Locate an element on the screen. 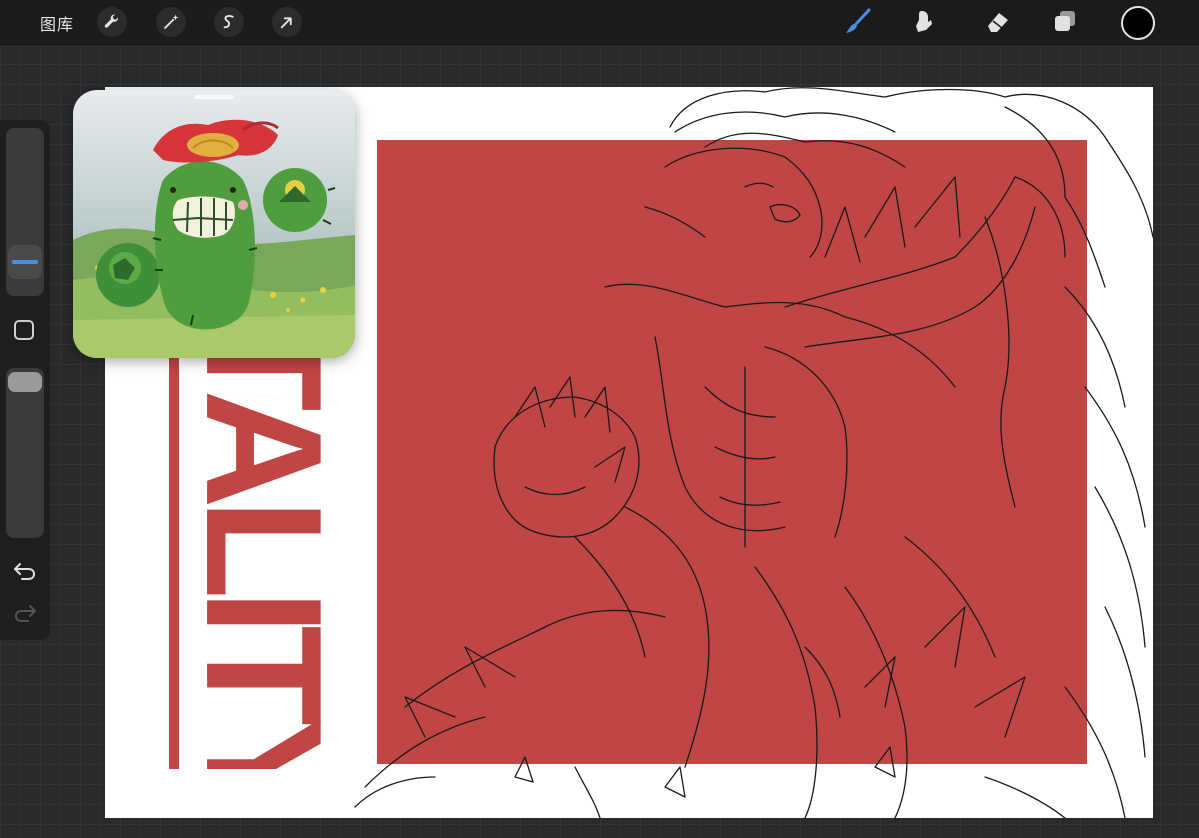 The width and height of the screenshot is (1199, 838). eraser-tool-button is located at coordinates (998, 22).